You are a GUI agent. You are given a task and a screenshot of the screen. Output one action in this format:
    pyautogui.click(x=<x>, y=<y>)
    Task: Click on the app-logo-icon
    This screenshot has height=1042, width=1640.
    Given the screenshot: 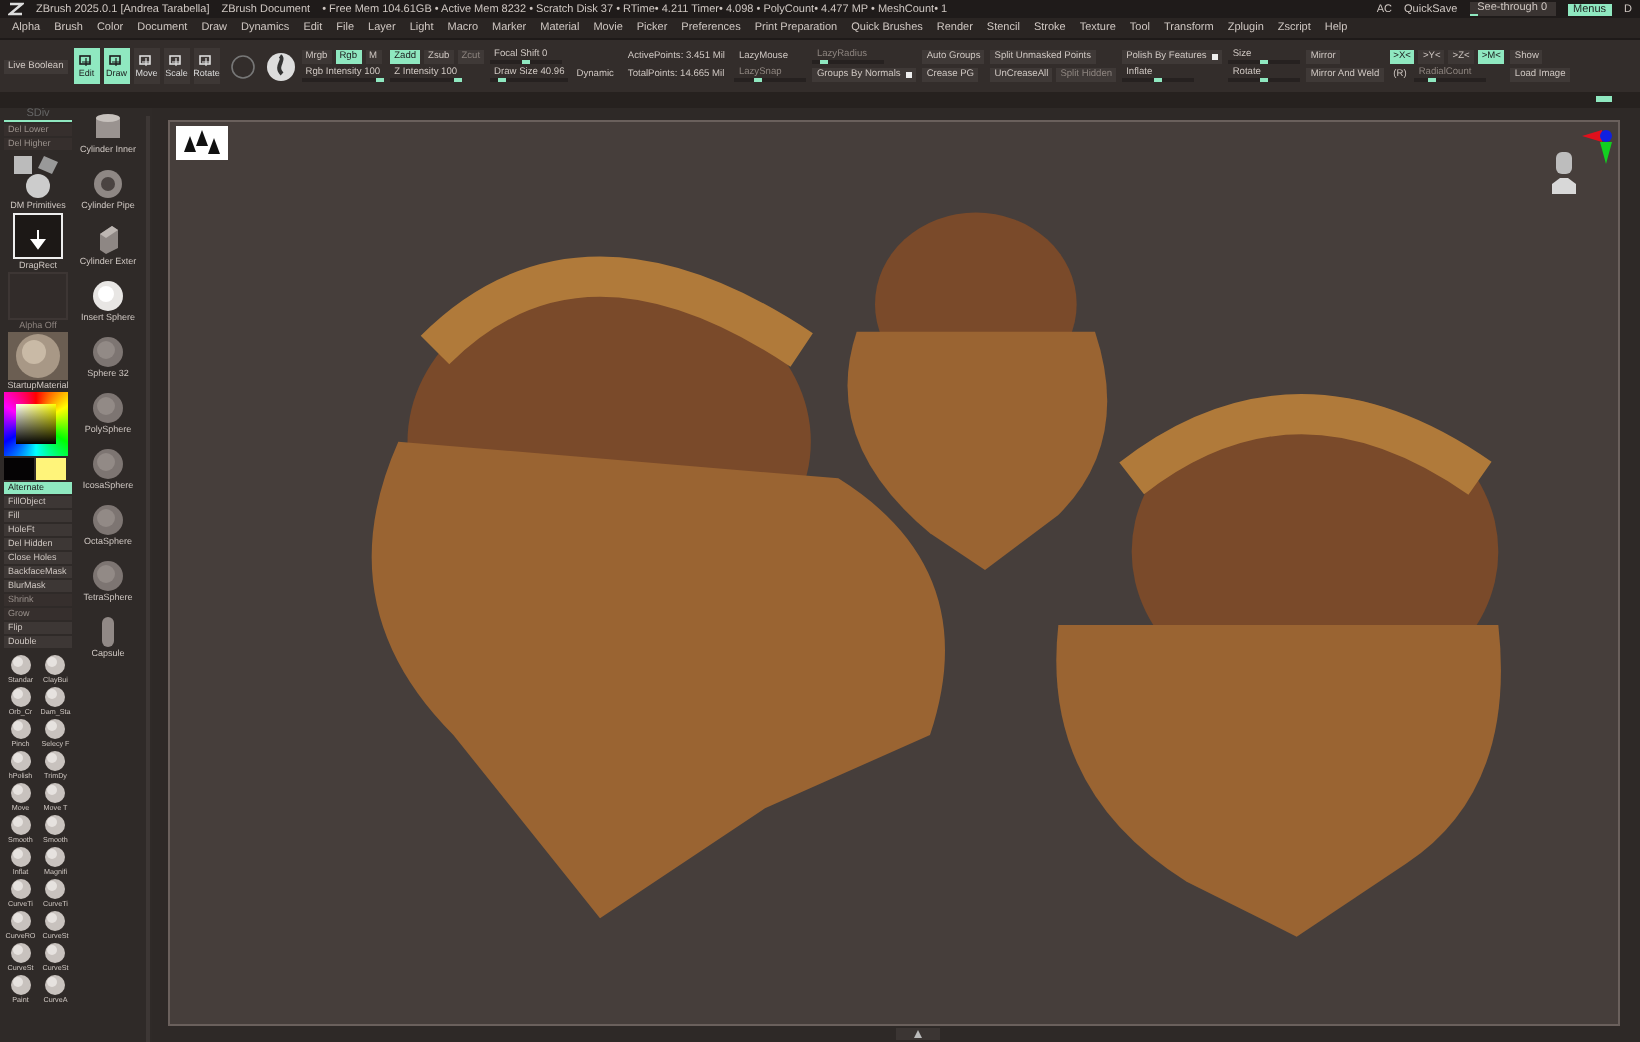 What is the action you would take?
    pyautogui.click(x=16, y=9)
    